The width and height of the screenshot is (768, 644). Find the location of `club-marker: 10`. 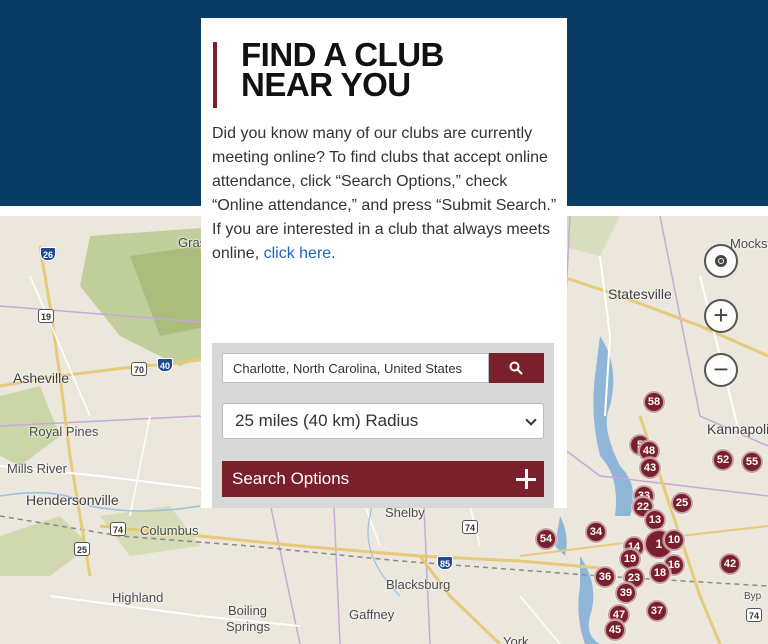

club-marker: 10 is located at coordinates (674, 540).